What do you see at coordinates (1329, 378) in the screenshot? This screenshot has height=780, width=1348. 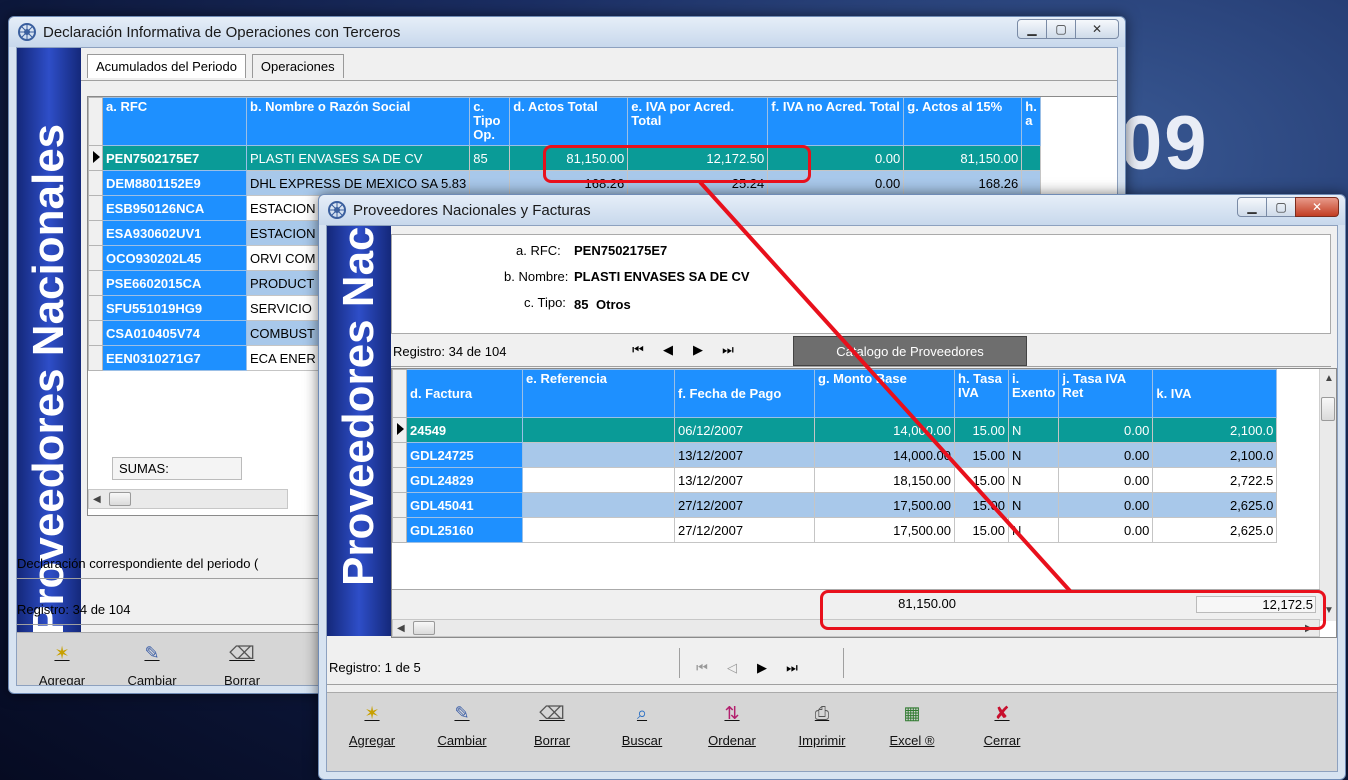 I see `scroll-up-icon: ▲` at bounding box center [1329, 378].